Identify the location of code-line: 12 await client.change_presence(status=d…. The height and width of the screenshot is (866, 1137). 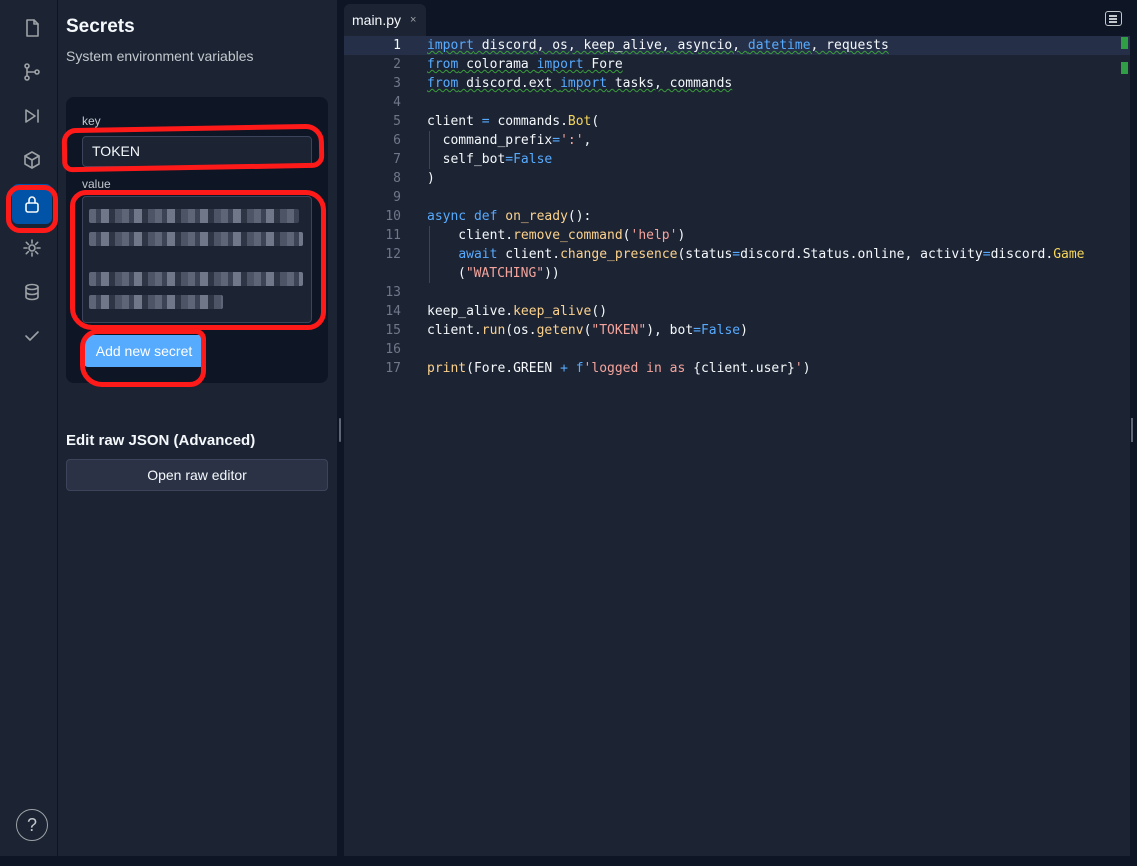
(737, 254).